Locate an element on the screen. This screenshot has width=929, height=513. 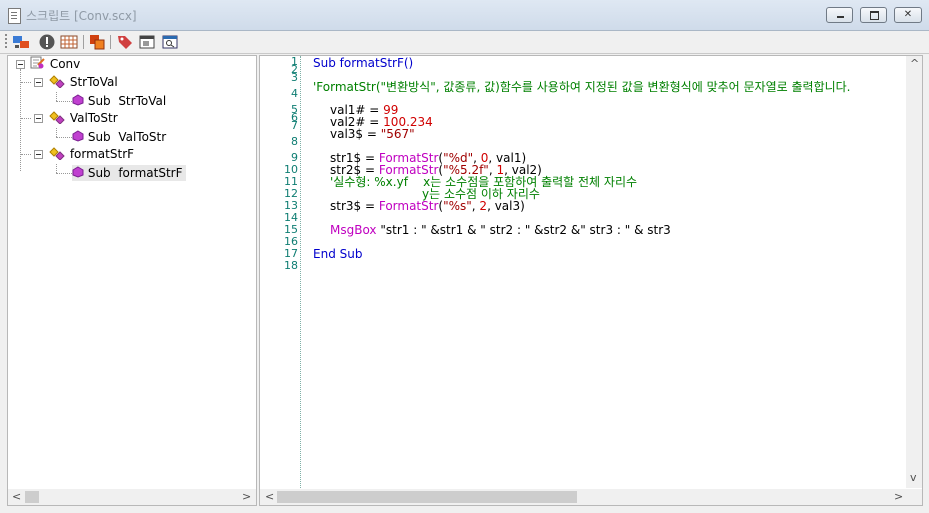
keyword: Sub is located at coordinates (324, 63).